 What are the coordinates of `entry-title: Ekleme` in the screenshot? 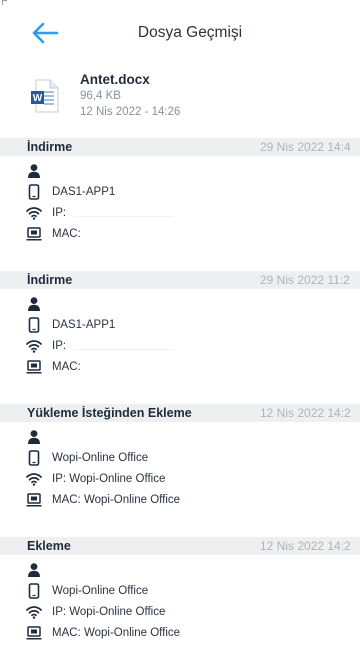 It's located at (49, 546).